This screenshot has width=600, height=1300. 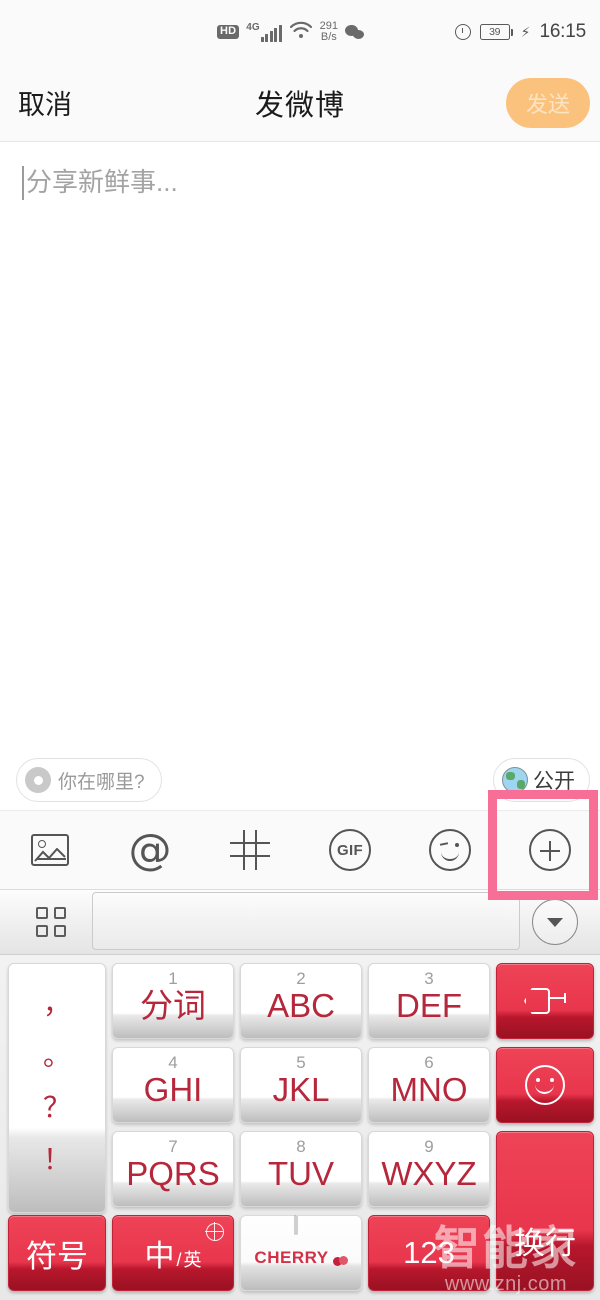 I want to click on cherry-berry-icon, so click(x=340, y=1258).